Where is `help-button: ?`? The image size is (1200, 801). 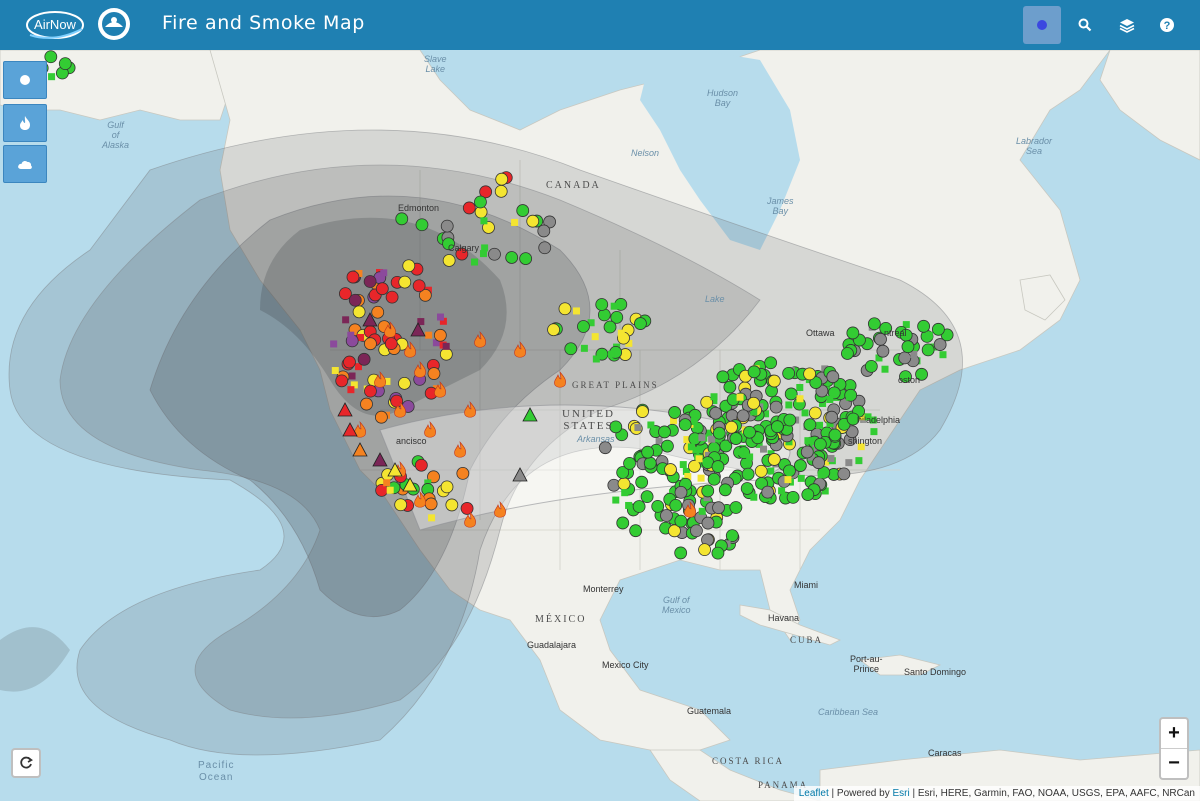
help-button: ? is located at coordinates (1167, 25).